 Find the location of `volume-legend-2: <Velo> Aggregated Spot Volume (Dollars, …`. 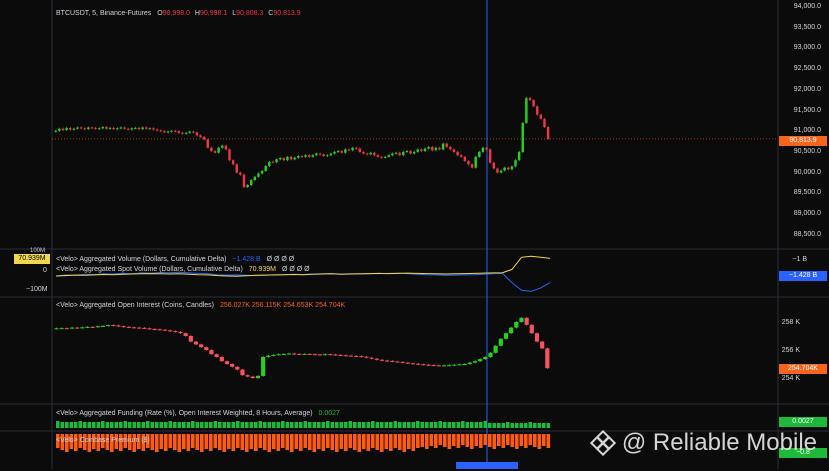

volume-legend-2: <Velo> Aggregated Spot Volume (Dollars, … is located at coordinates (183, 269).